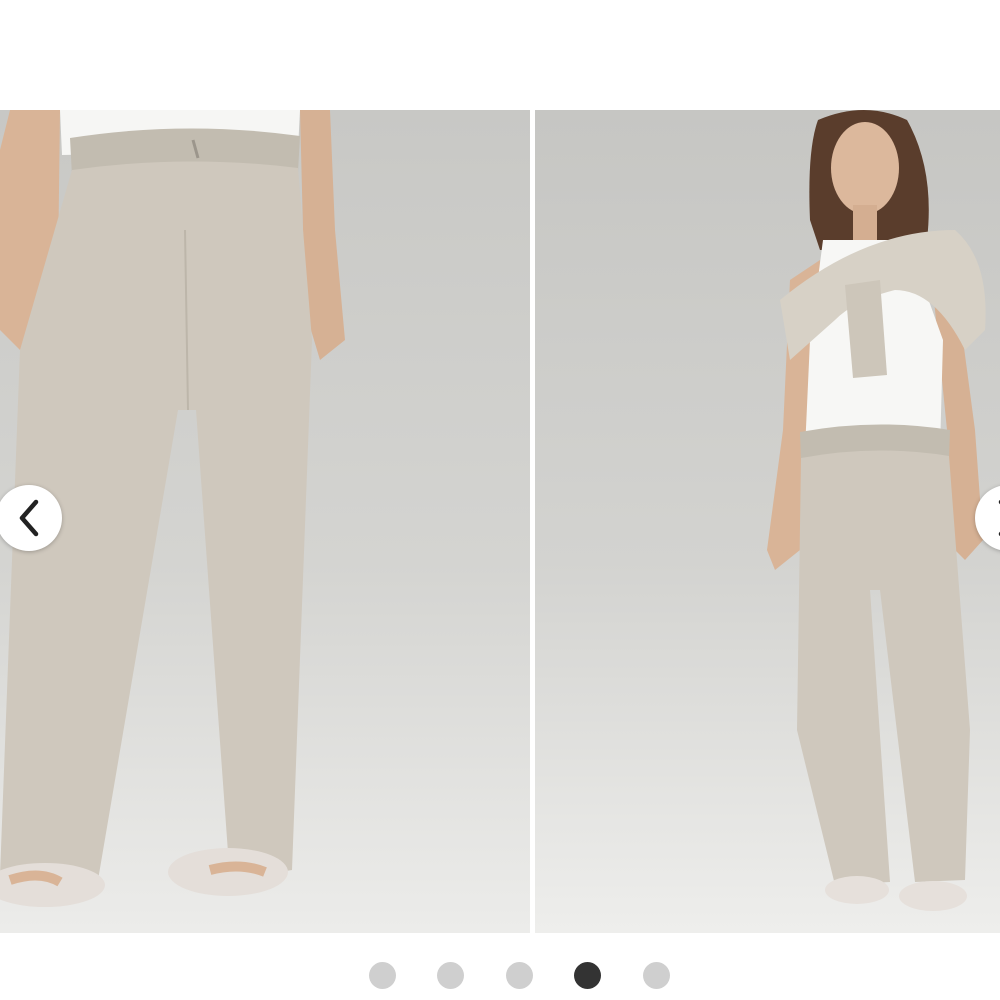  I want to click on chevron-left-icon, so click(29, 518).